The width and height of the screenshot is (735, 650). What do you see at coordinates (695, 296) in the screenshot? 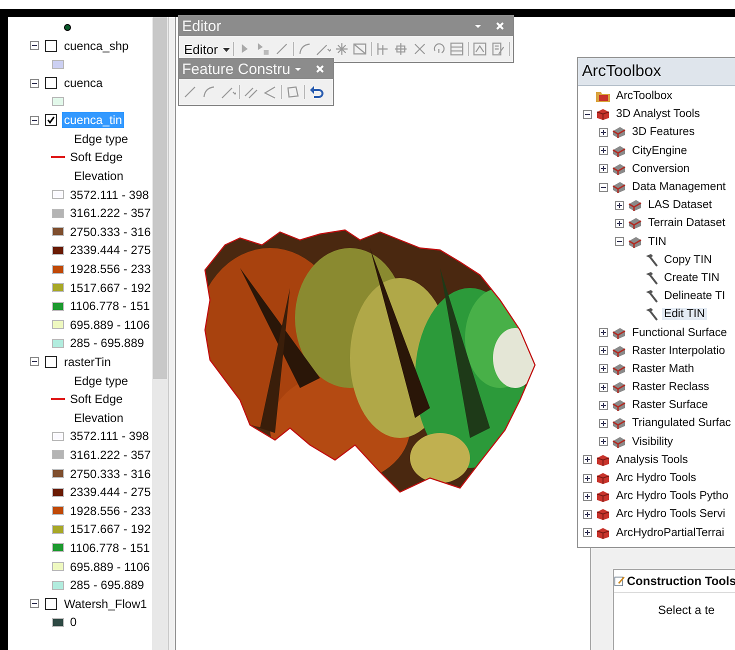
I see `tree-item: Delineate TI` at bounding box center [695, 296].